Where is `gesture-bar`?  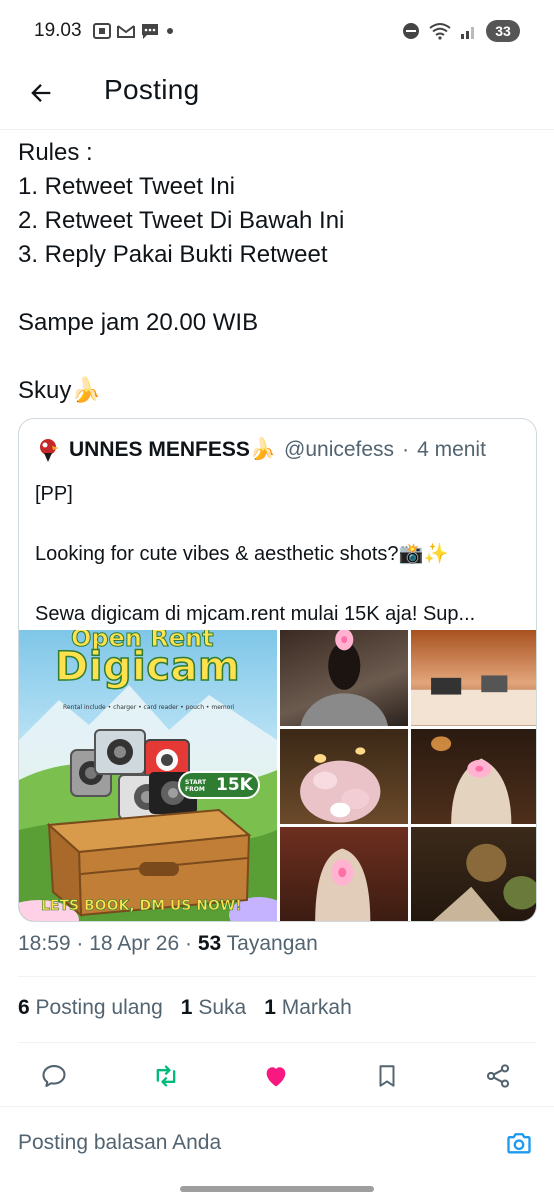
gesture-bar is located at coordinates (277, 1189).